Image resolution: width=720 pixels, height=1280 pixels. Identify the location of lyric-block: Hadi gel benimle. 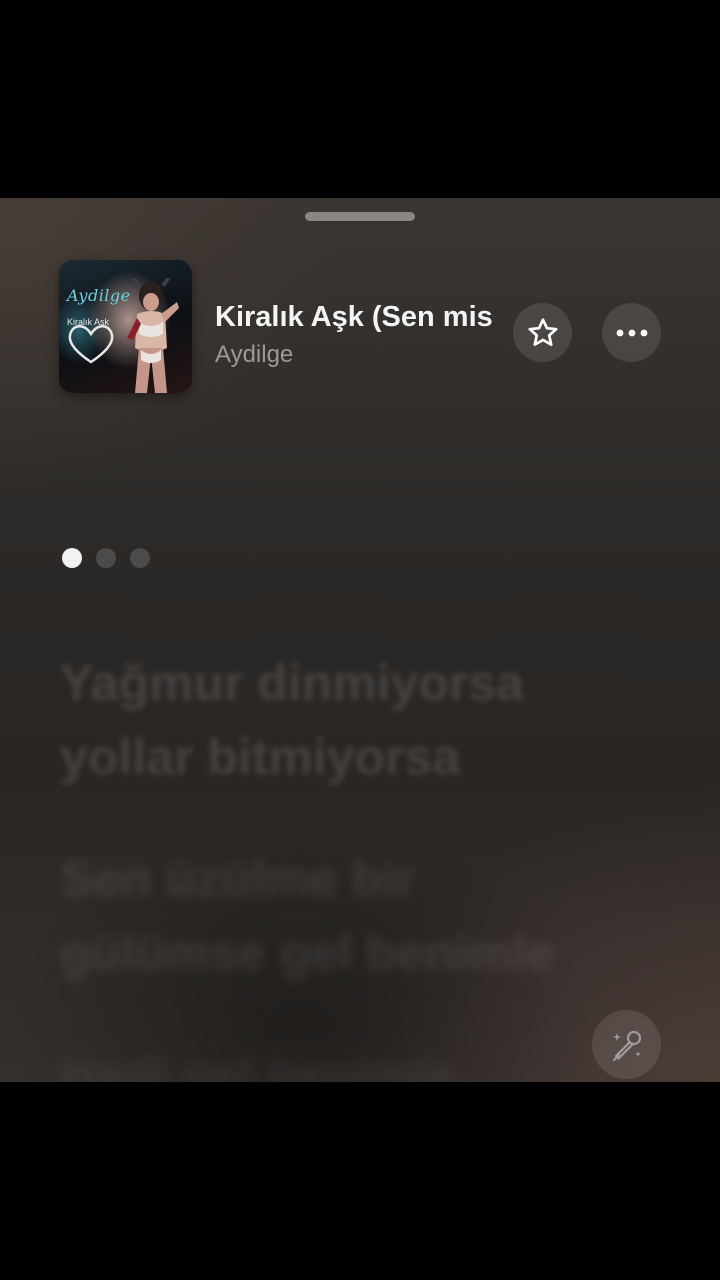
(370, 1060).